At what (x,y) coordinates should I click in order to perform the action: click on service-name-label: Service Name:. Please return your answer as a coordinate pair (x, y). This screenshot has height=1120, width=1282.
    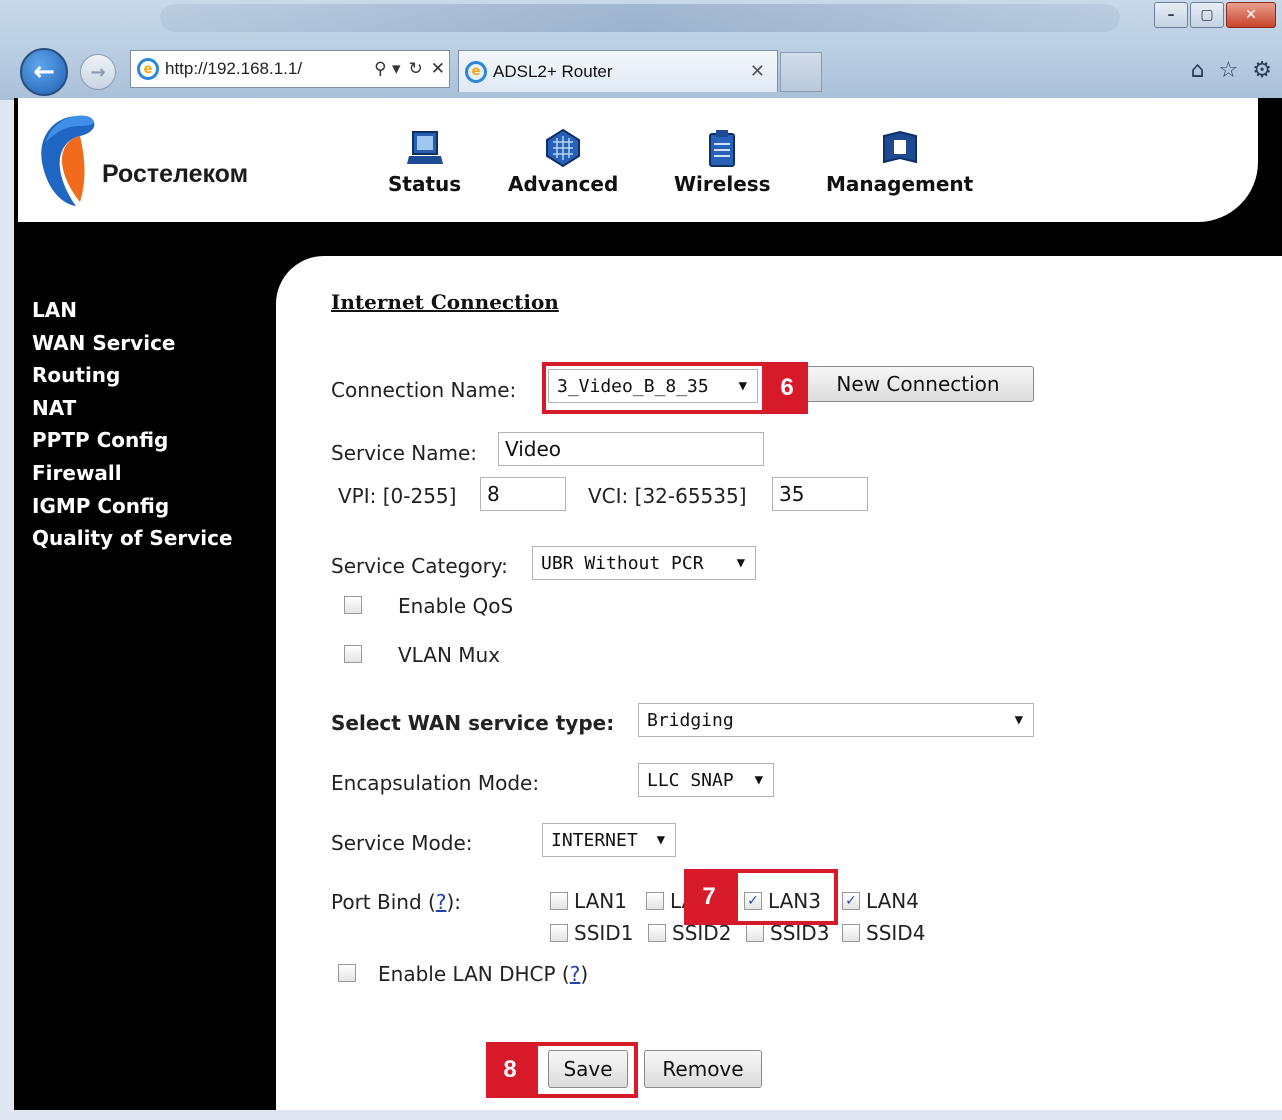
    Looking at the image, I should click on (404, 453).